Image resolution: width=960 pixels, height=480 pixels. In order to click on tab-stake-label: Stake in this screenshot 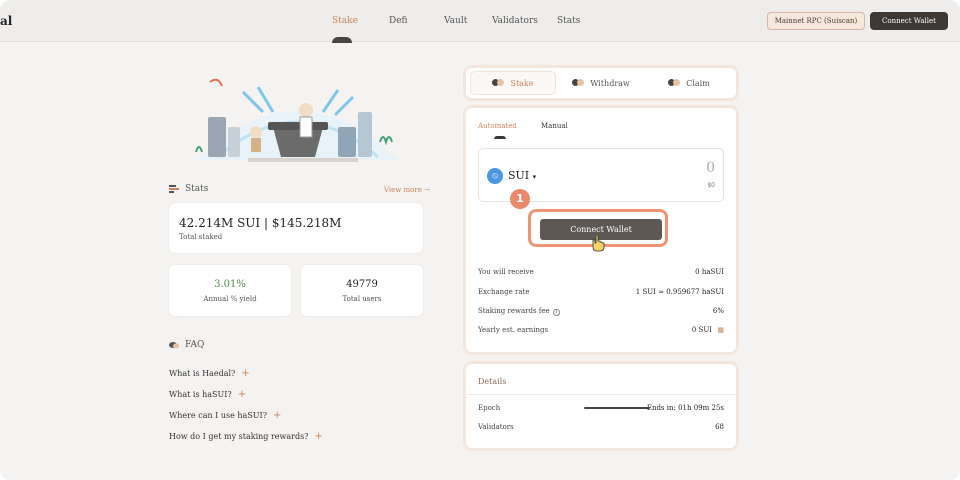, I will do `click(522, 83)`.